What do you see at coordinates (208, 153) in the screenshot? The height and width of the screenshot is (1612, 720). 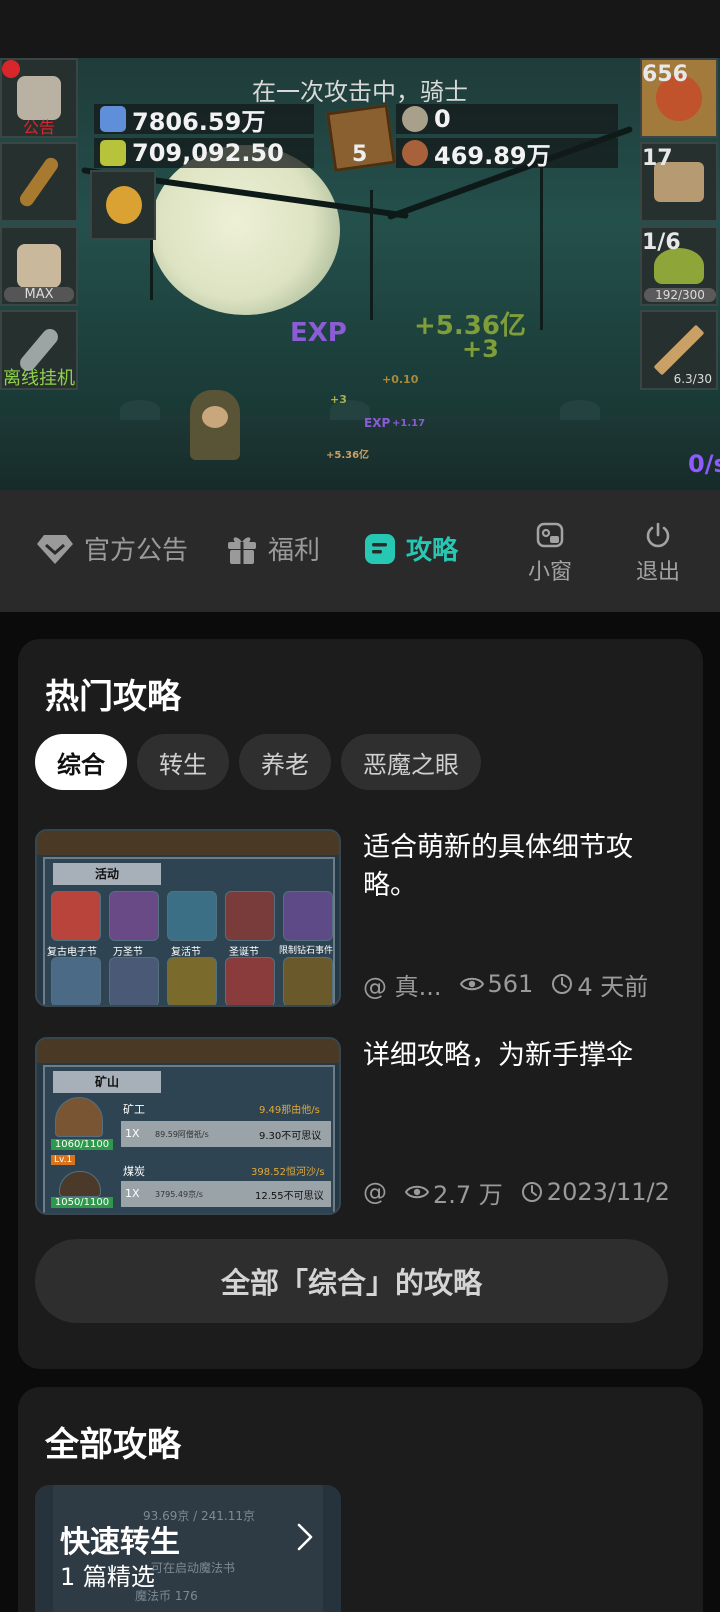 I see `green-potion-value: 709,092.50` at bounding box center [208, 153].